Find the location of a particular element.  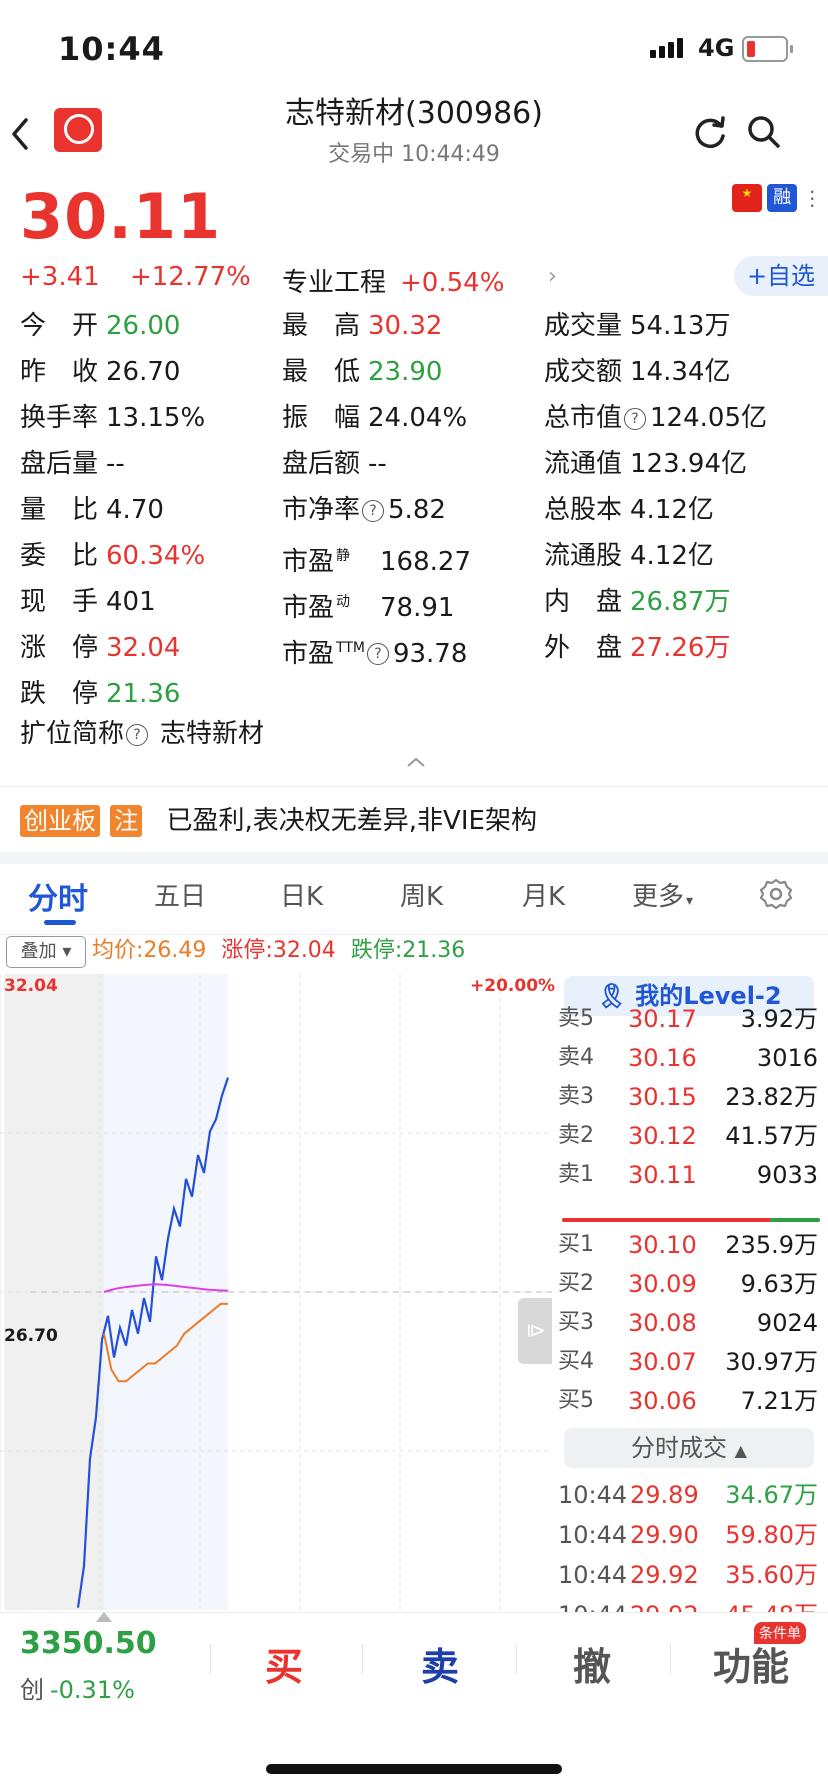

ask-price: 30.11 is located at coordinates (662, 1175).